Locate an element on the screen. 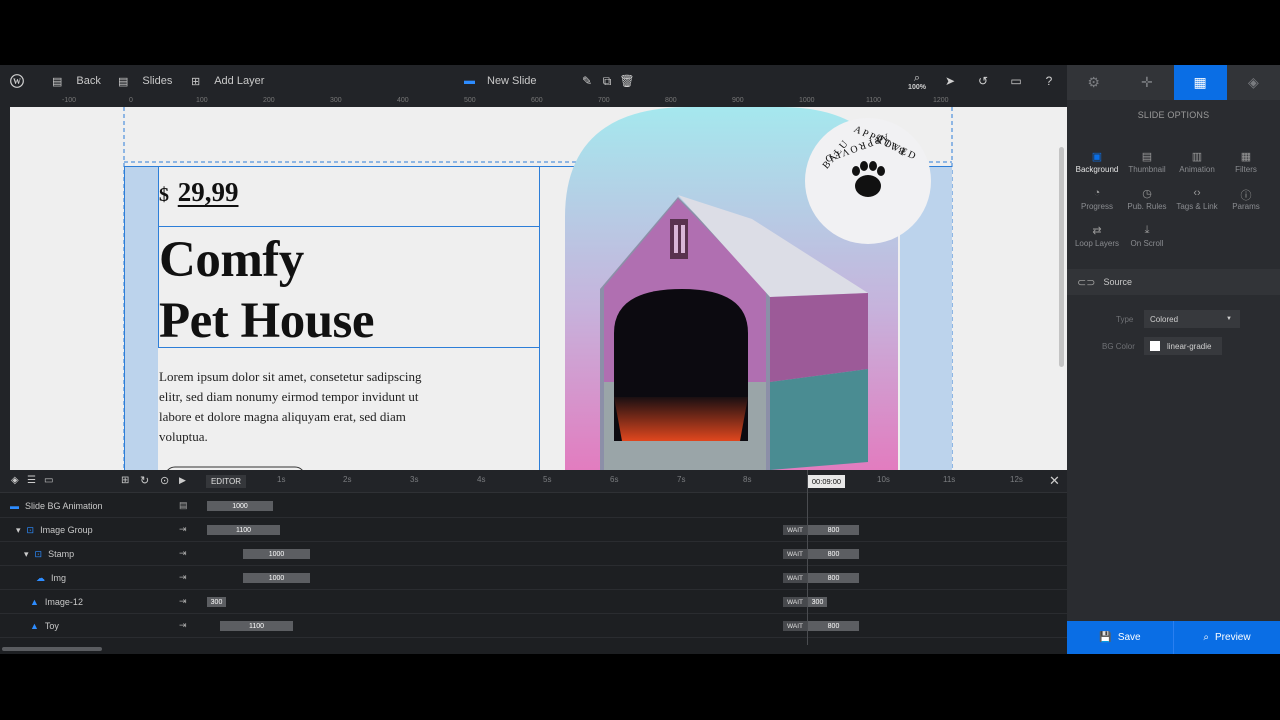  option-label: Background is located at coordinates (1097, 169).